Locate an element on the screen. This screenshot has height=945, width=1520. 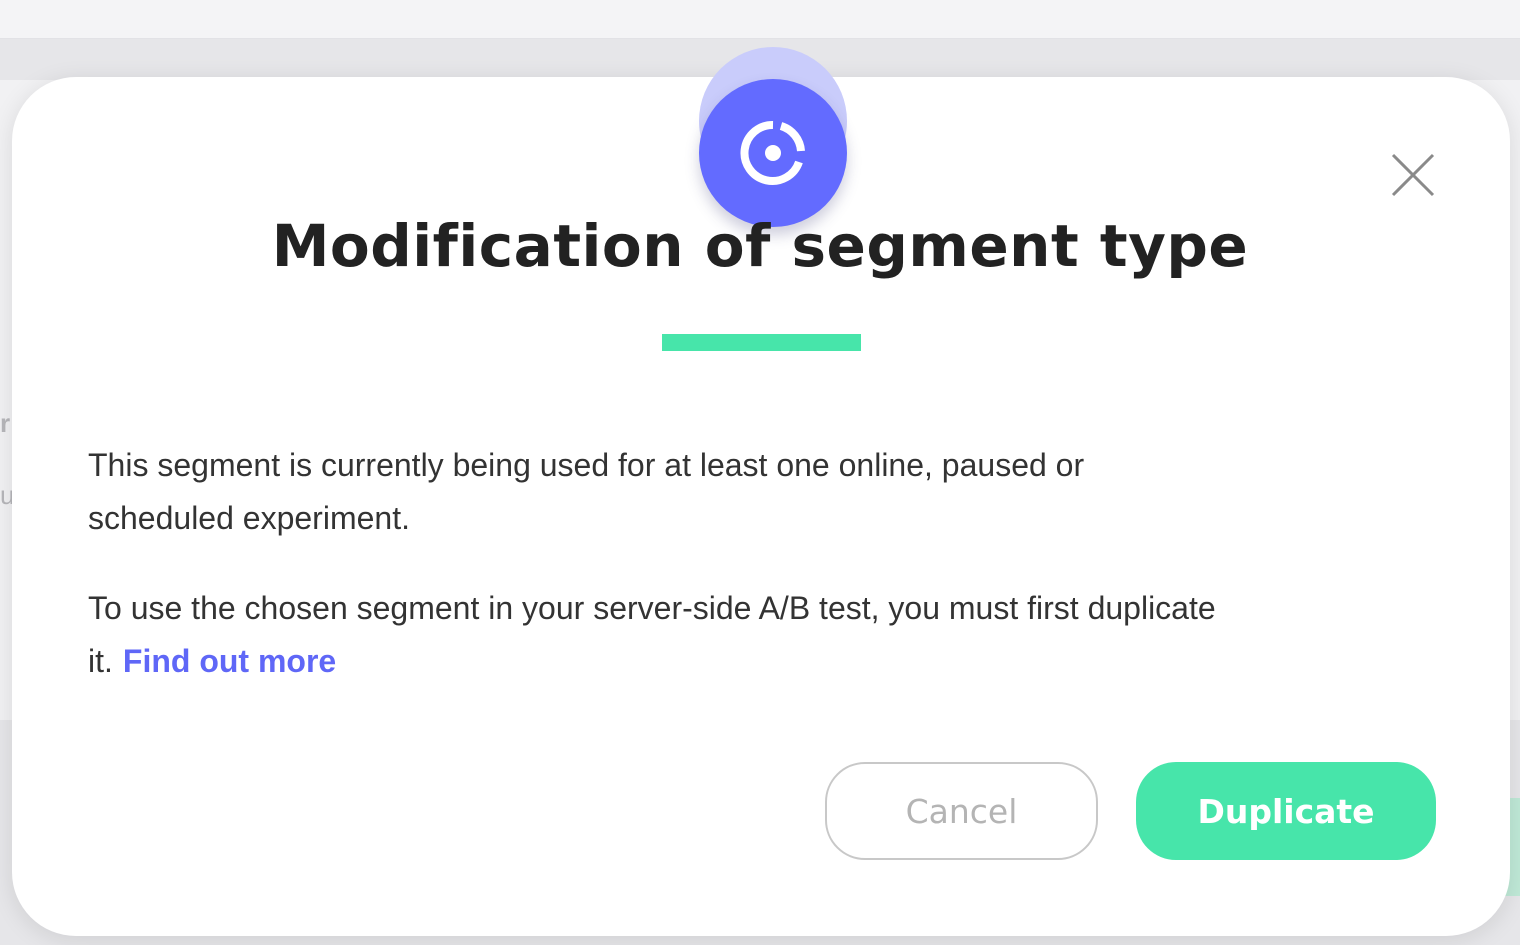
close-icon is located at coordinates (1413, 175).